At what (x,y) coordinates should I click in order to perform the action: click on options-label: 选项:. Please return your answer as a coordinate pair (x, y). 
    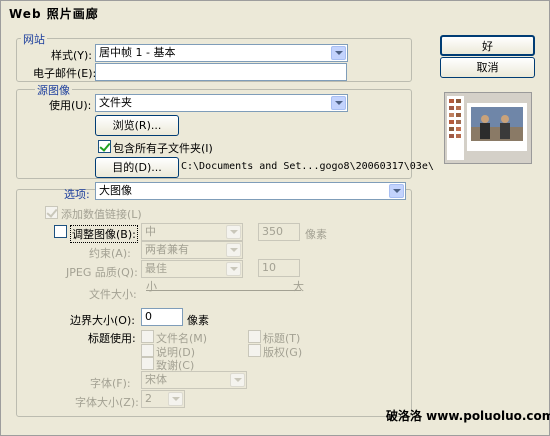
    Looking at the image, I should click on (77, 194).